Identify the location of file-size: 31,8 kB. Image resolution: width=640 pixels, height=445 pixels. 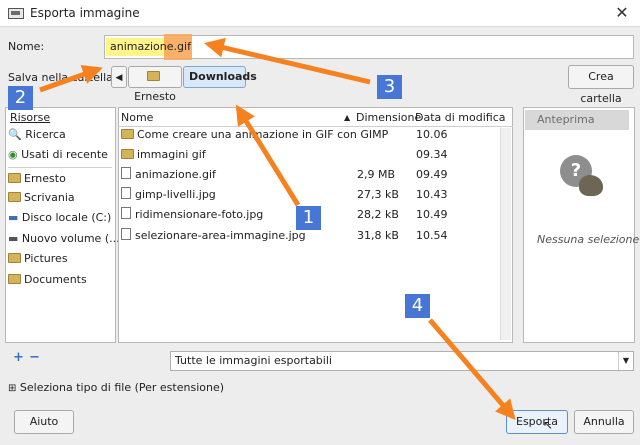
(378, 235).